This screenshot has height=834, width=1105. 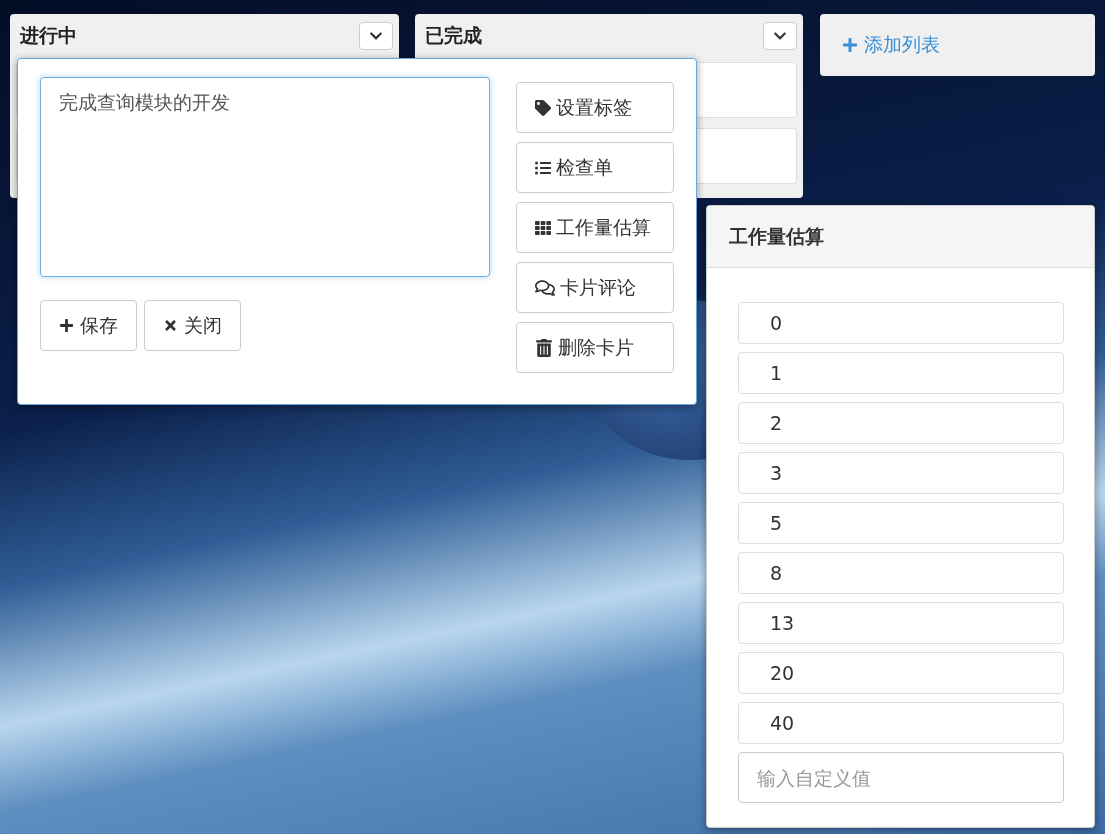 What do you see at coordinates (901, 323) in the screenshot?
I see `estimate-option: 0` at bounding box center [901, 323].